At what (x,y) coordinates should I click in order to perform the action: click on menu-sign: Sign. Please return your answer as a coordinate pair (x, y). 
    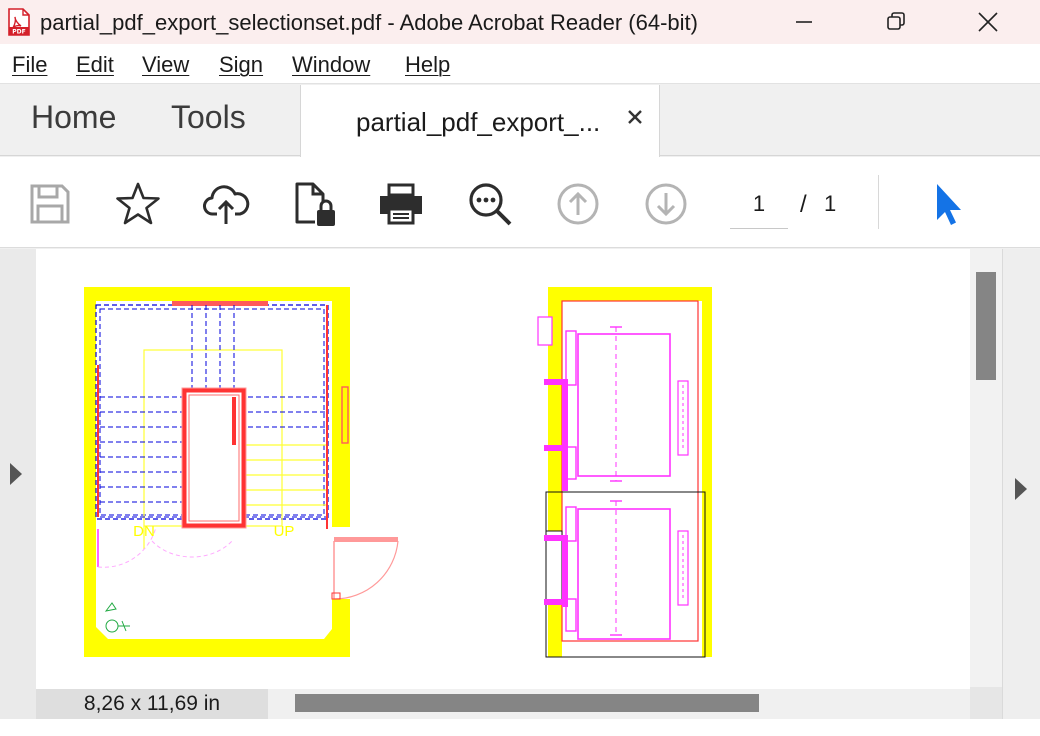
    Looking at the image, I should click on (241, 65).